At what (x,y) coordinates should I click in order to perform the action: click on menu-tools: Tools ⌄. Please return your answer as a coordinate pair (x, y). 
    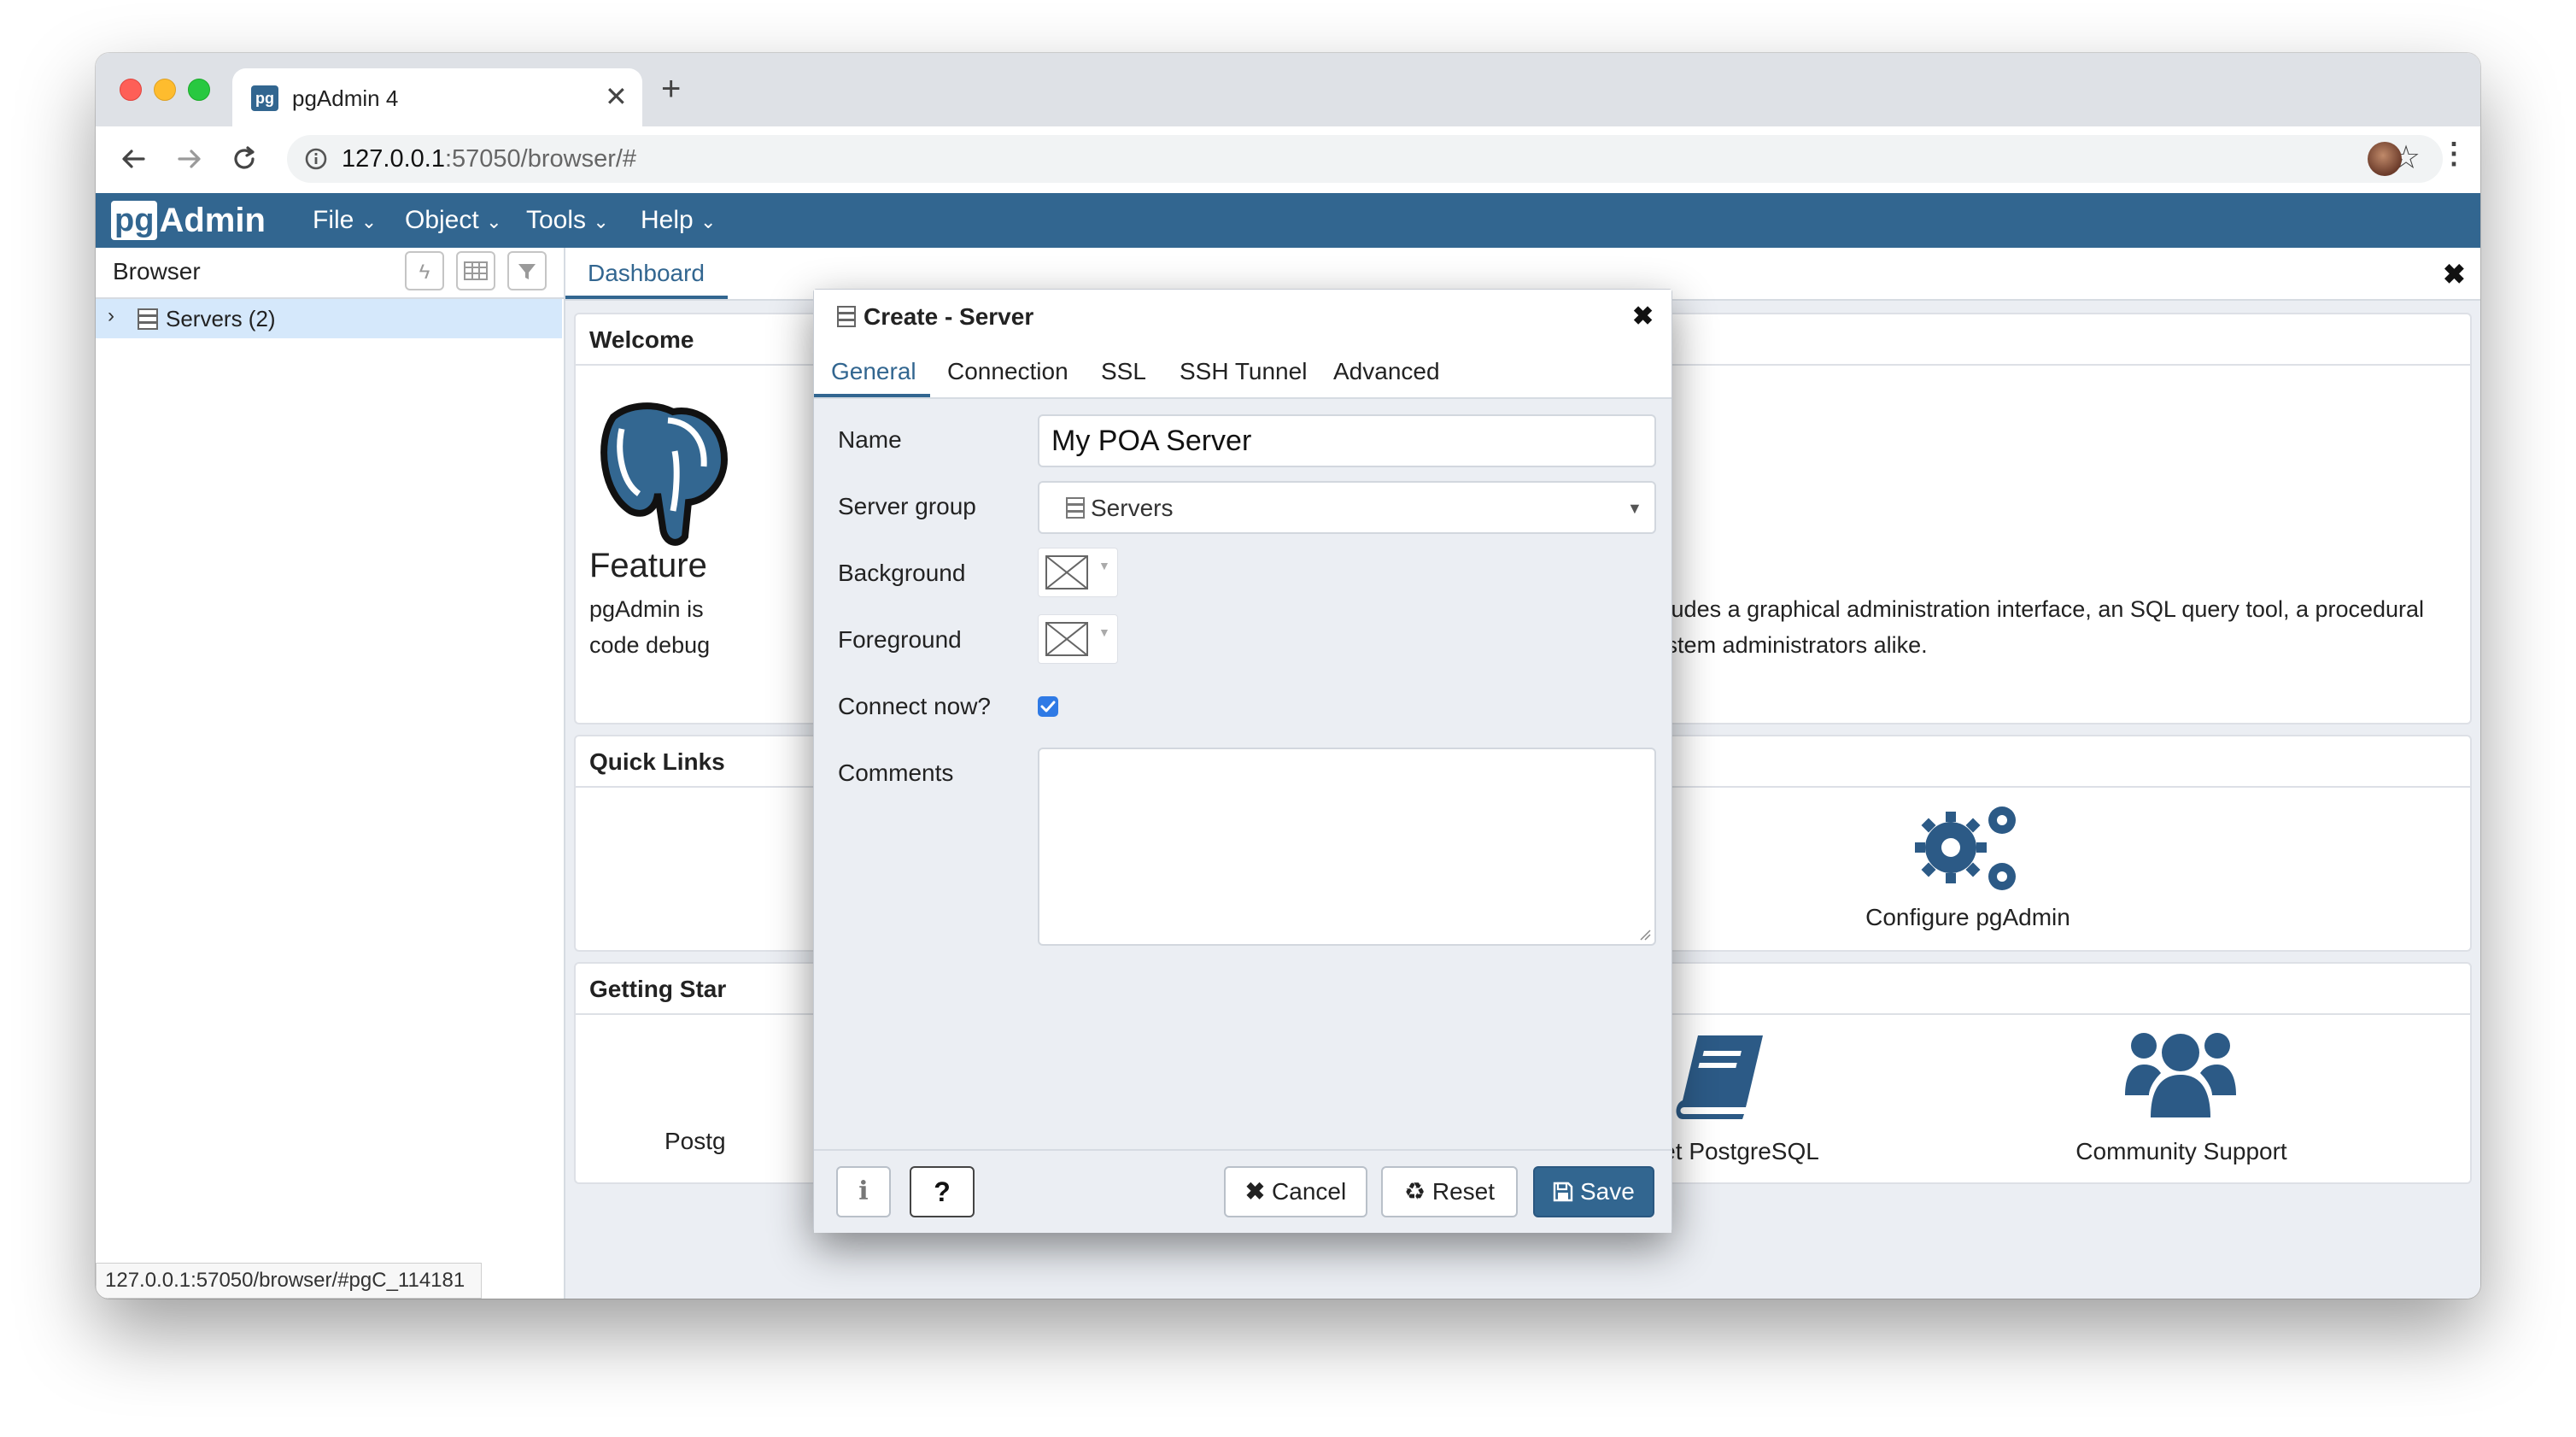
    Looking at the image, I should click on (567, 220).